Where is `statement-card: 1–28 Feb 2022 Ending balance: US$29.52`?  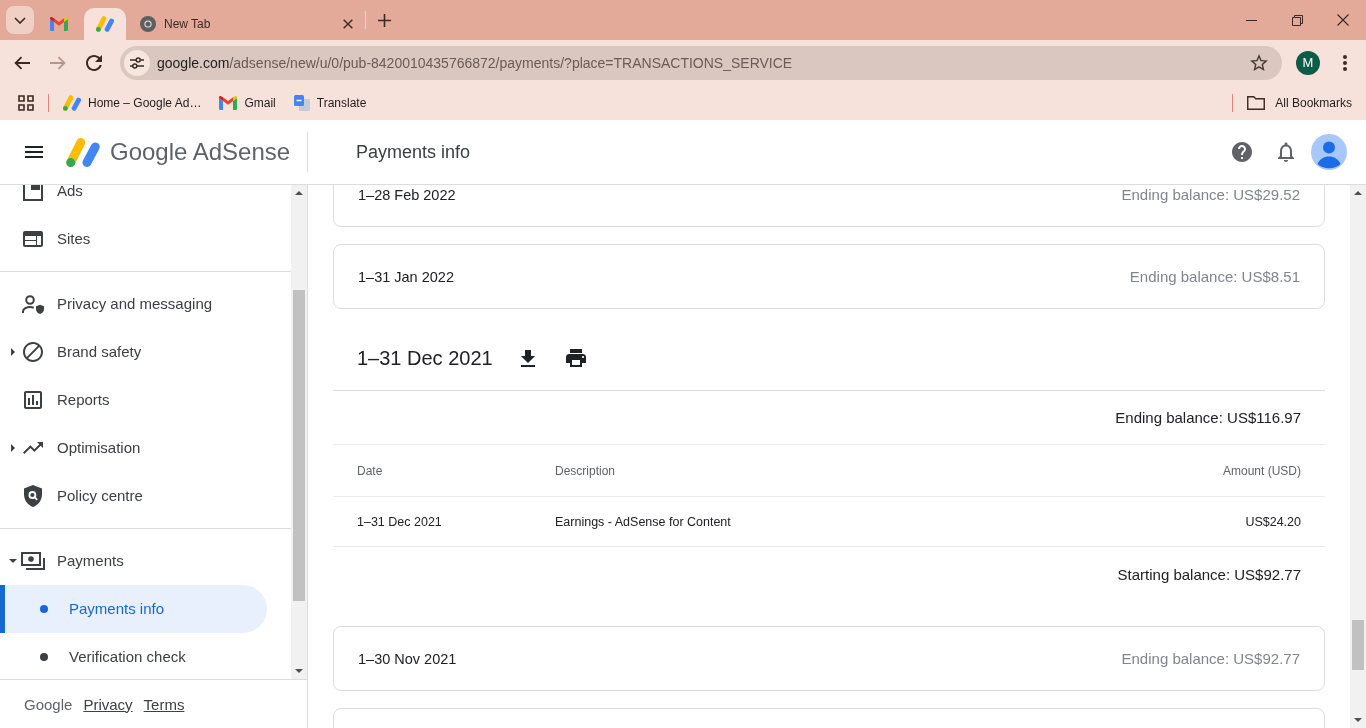 statement-card: 1–28 Feb 2022 Ending balance: US$29.52 is located at coordinates (829, 206).